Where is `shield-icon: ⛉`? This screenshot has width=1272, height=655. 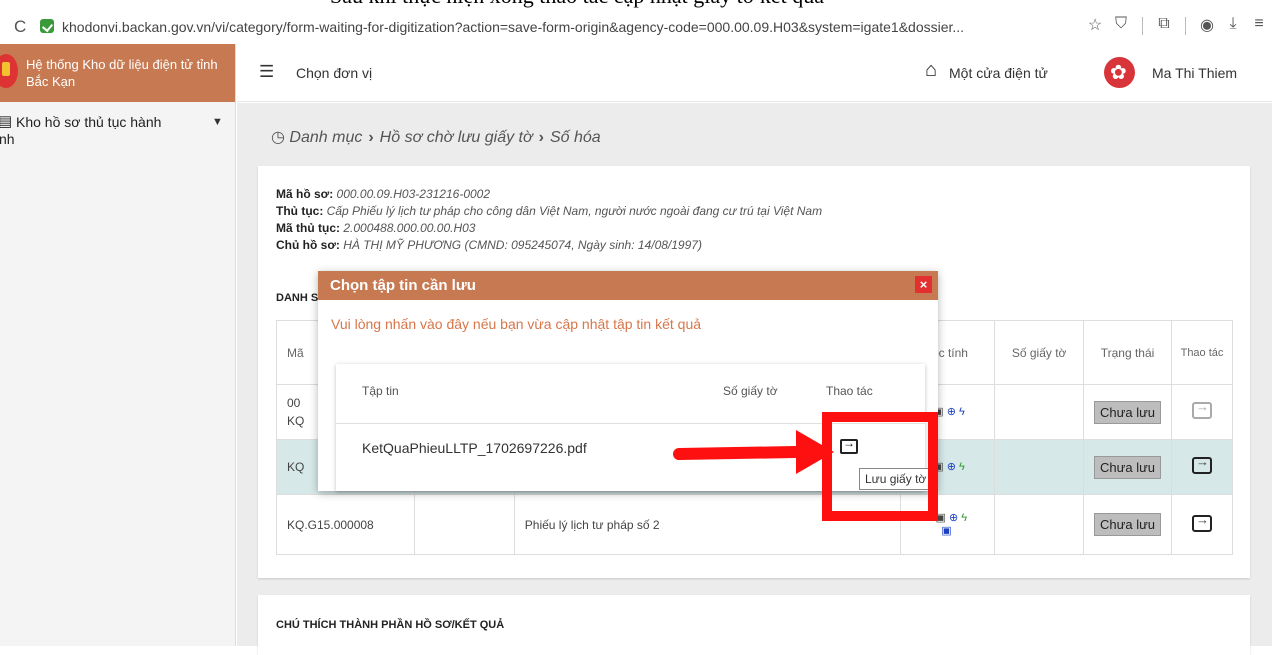
shield-icon: ⛉ is located at coordinates (1121, 25).